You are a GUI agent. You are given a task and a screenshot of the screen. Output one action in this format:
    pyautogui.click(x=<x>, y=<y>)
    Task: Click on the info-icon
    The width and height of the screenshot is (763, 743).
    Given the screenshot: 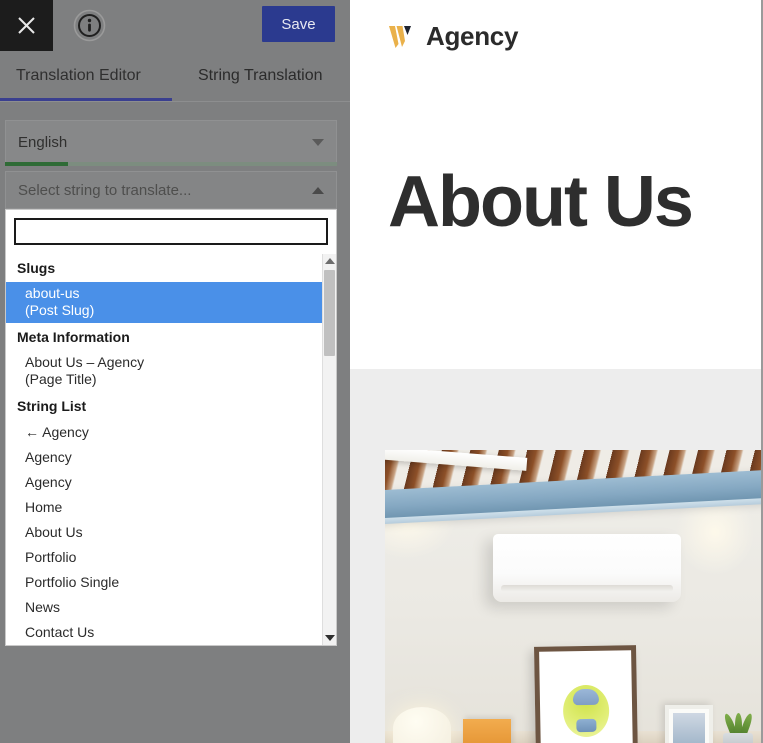 What is the action you would take?
    pyautogui.click(x=89, y=25)
    